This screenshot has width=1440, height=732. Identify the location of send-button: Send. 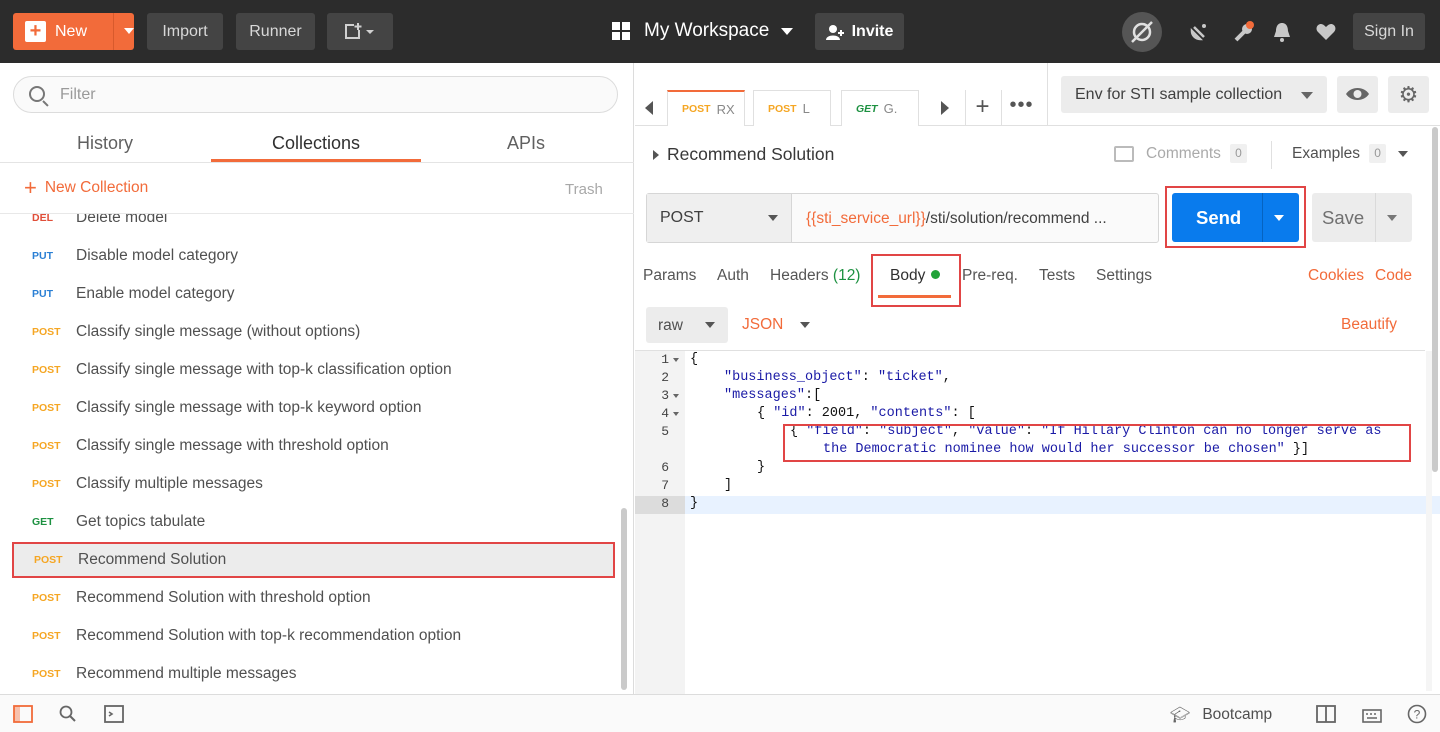
(1235, 217).